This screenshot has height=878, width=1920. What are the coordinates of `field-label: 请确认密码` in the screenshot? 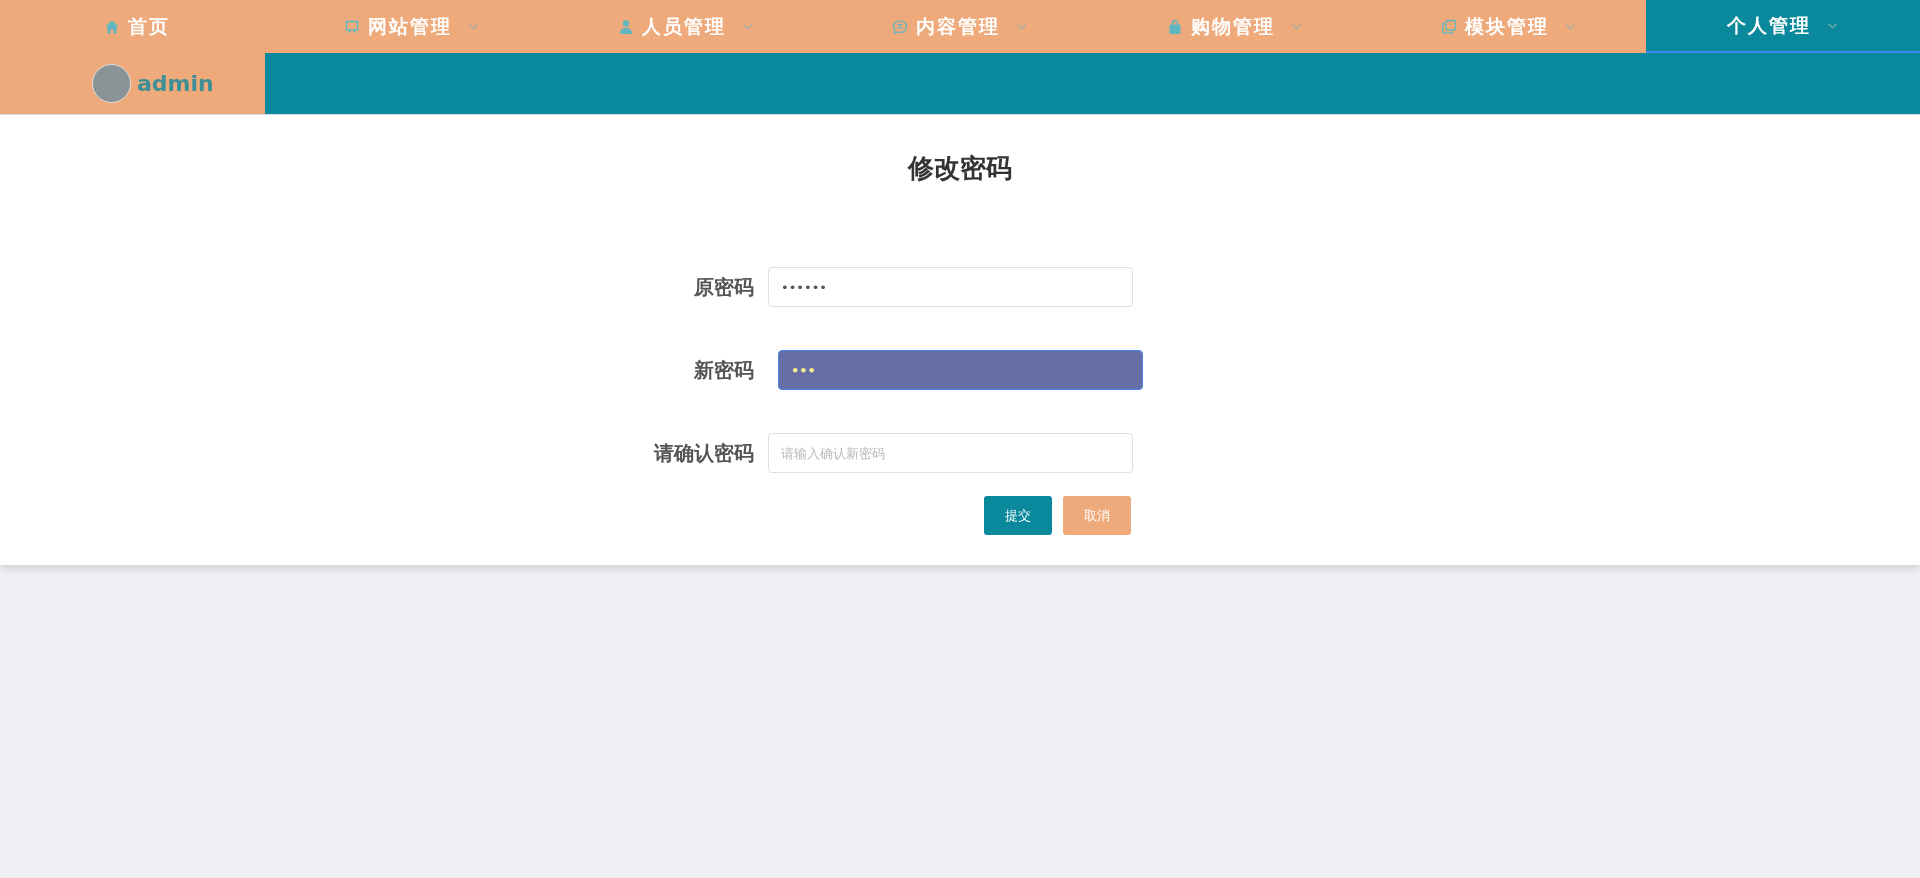 It's located at (703, 453).